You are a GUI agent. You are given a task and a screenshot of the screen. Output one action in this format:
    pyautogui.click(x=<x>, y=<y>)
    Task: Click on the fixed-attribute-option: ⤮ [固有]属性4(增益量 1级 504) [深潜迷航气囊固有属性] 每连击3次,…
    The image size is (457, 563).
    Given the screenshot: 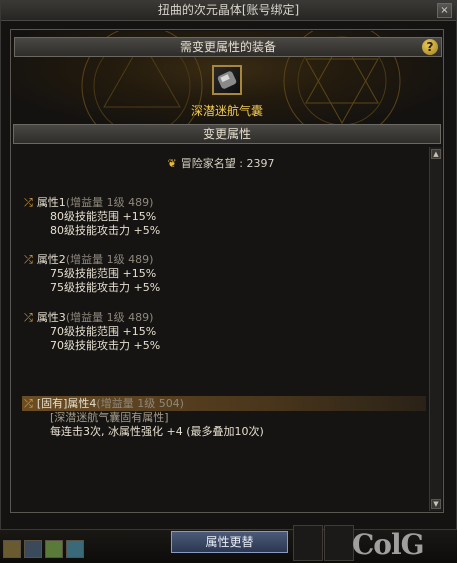 What is the action you would take?
    pyautogui.click(x=144, y=417)
    